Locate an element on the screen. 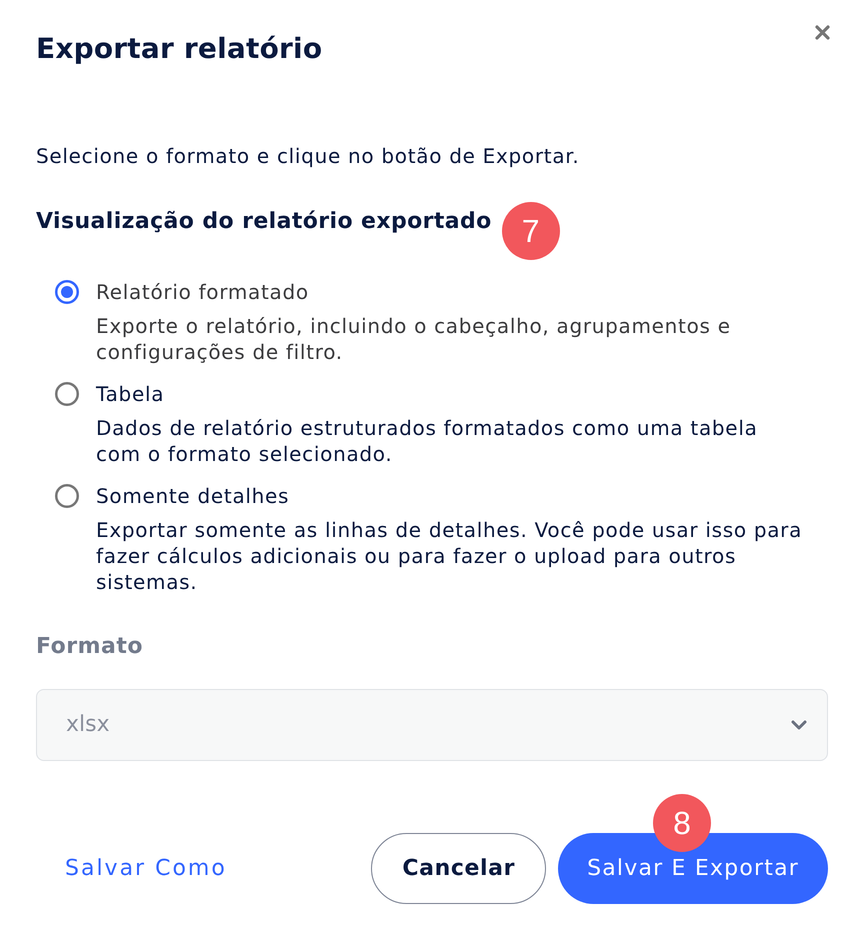 This screenshot has width=862, height=942. close-icon is located at coordinates (822, 32).